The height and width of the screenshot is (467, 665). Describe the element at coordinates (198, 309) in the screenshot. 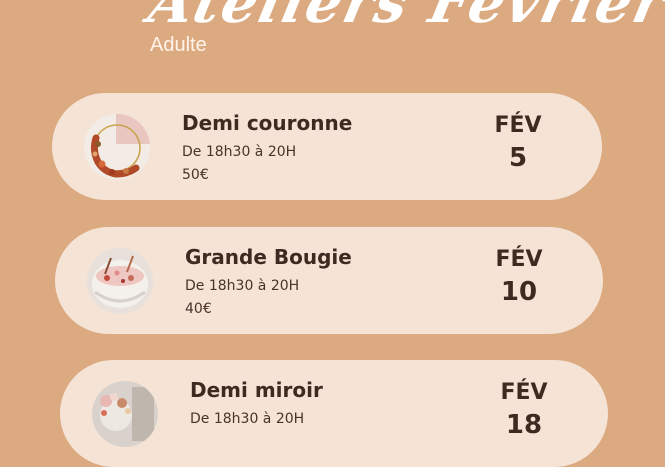

I see `workshop-price: 40€` at that location.